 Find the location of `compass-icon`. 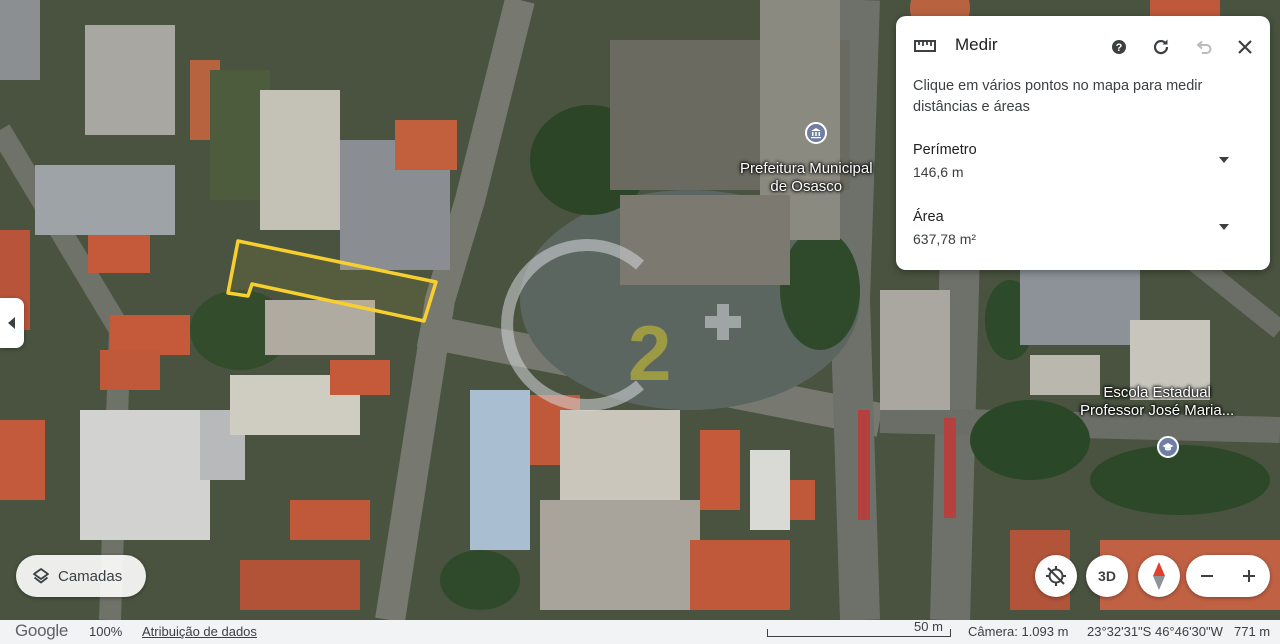

compass-icon is located at coordinates (1159, 576).